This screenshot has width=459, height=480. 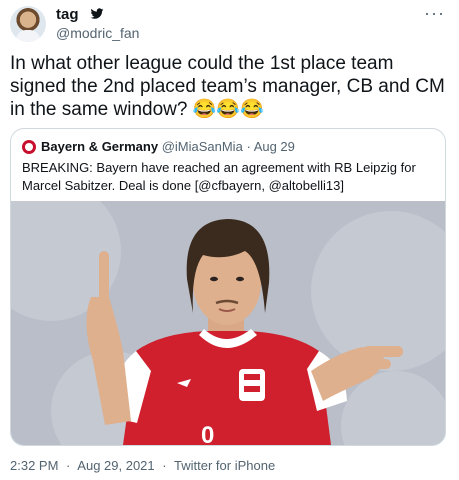 What do you see at coordinates (34, 465) in the screenshot?
I see `tweet-time: 2:32 PM` at bounding box center [34, 465].